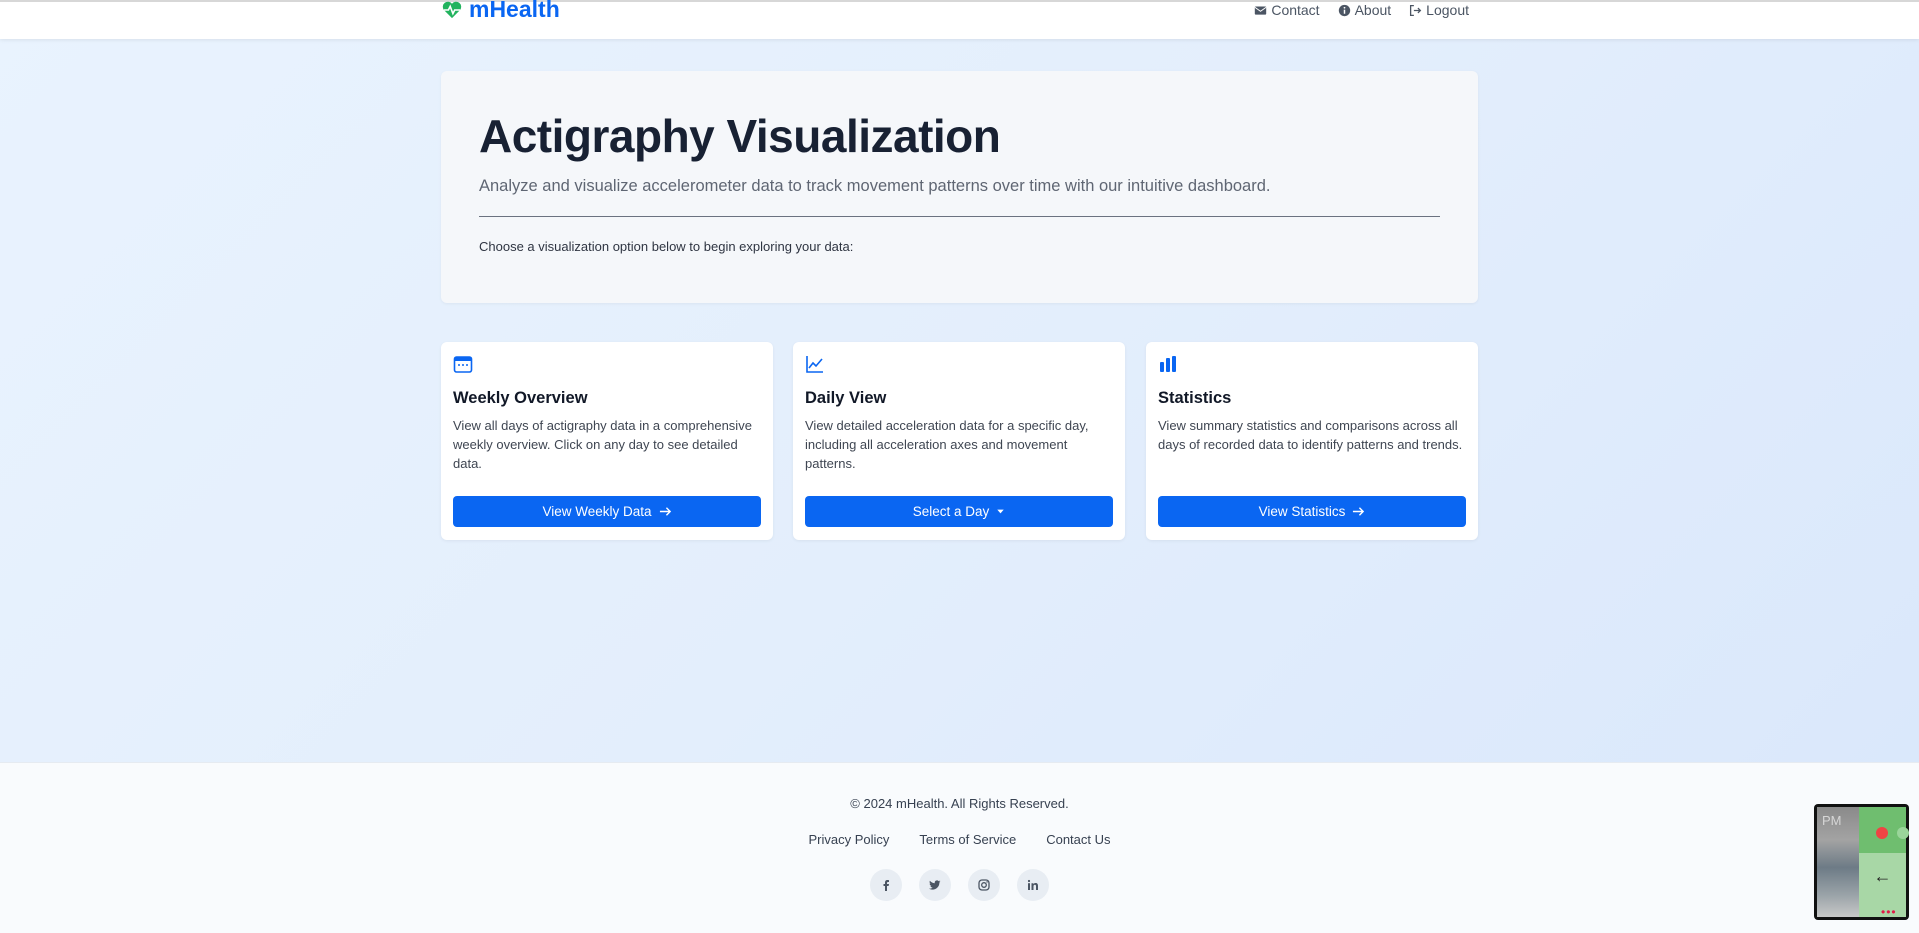  What do you see at coordinates (1447, 10) in the screenshot?
I see `nav-logout-label: Logout` at bounding box center [1447, 10].